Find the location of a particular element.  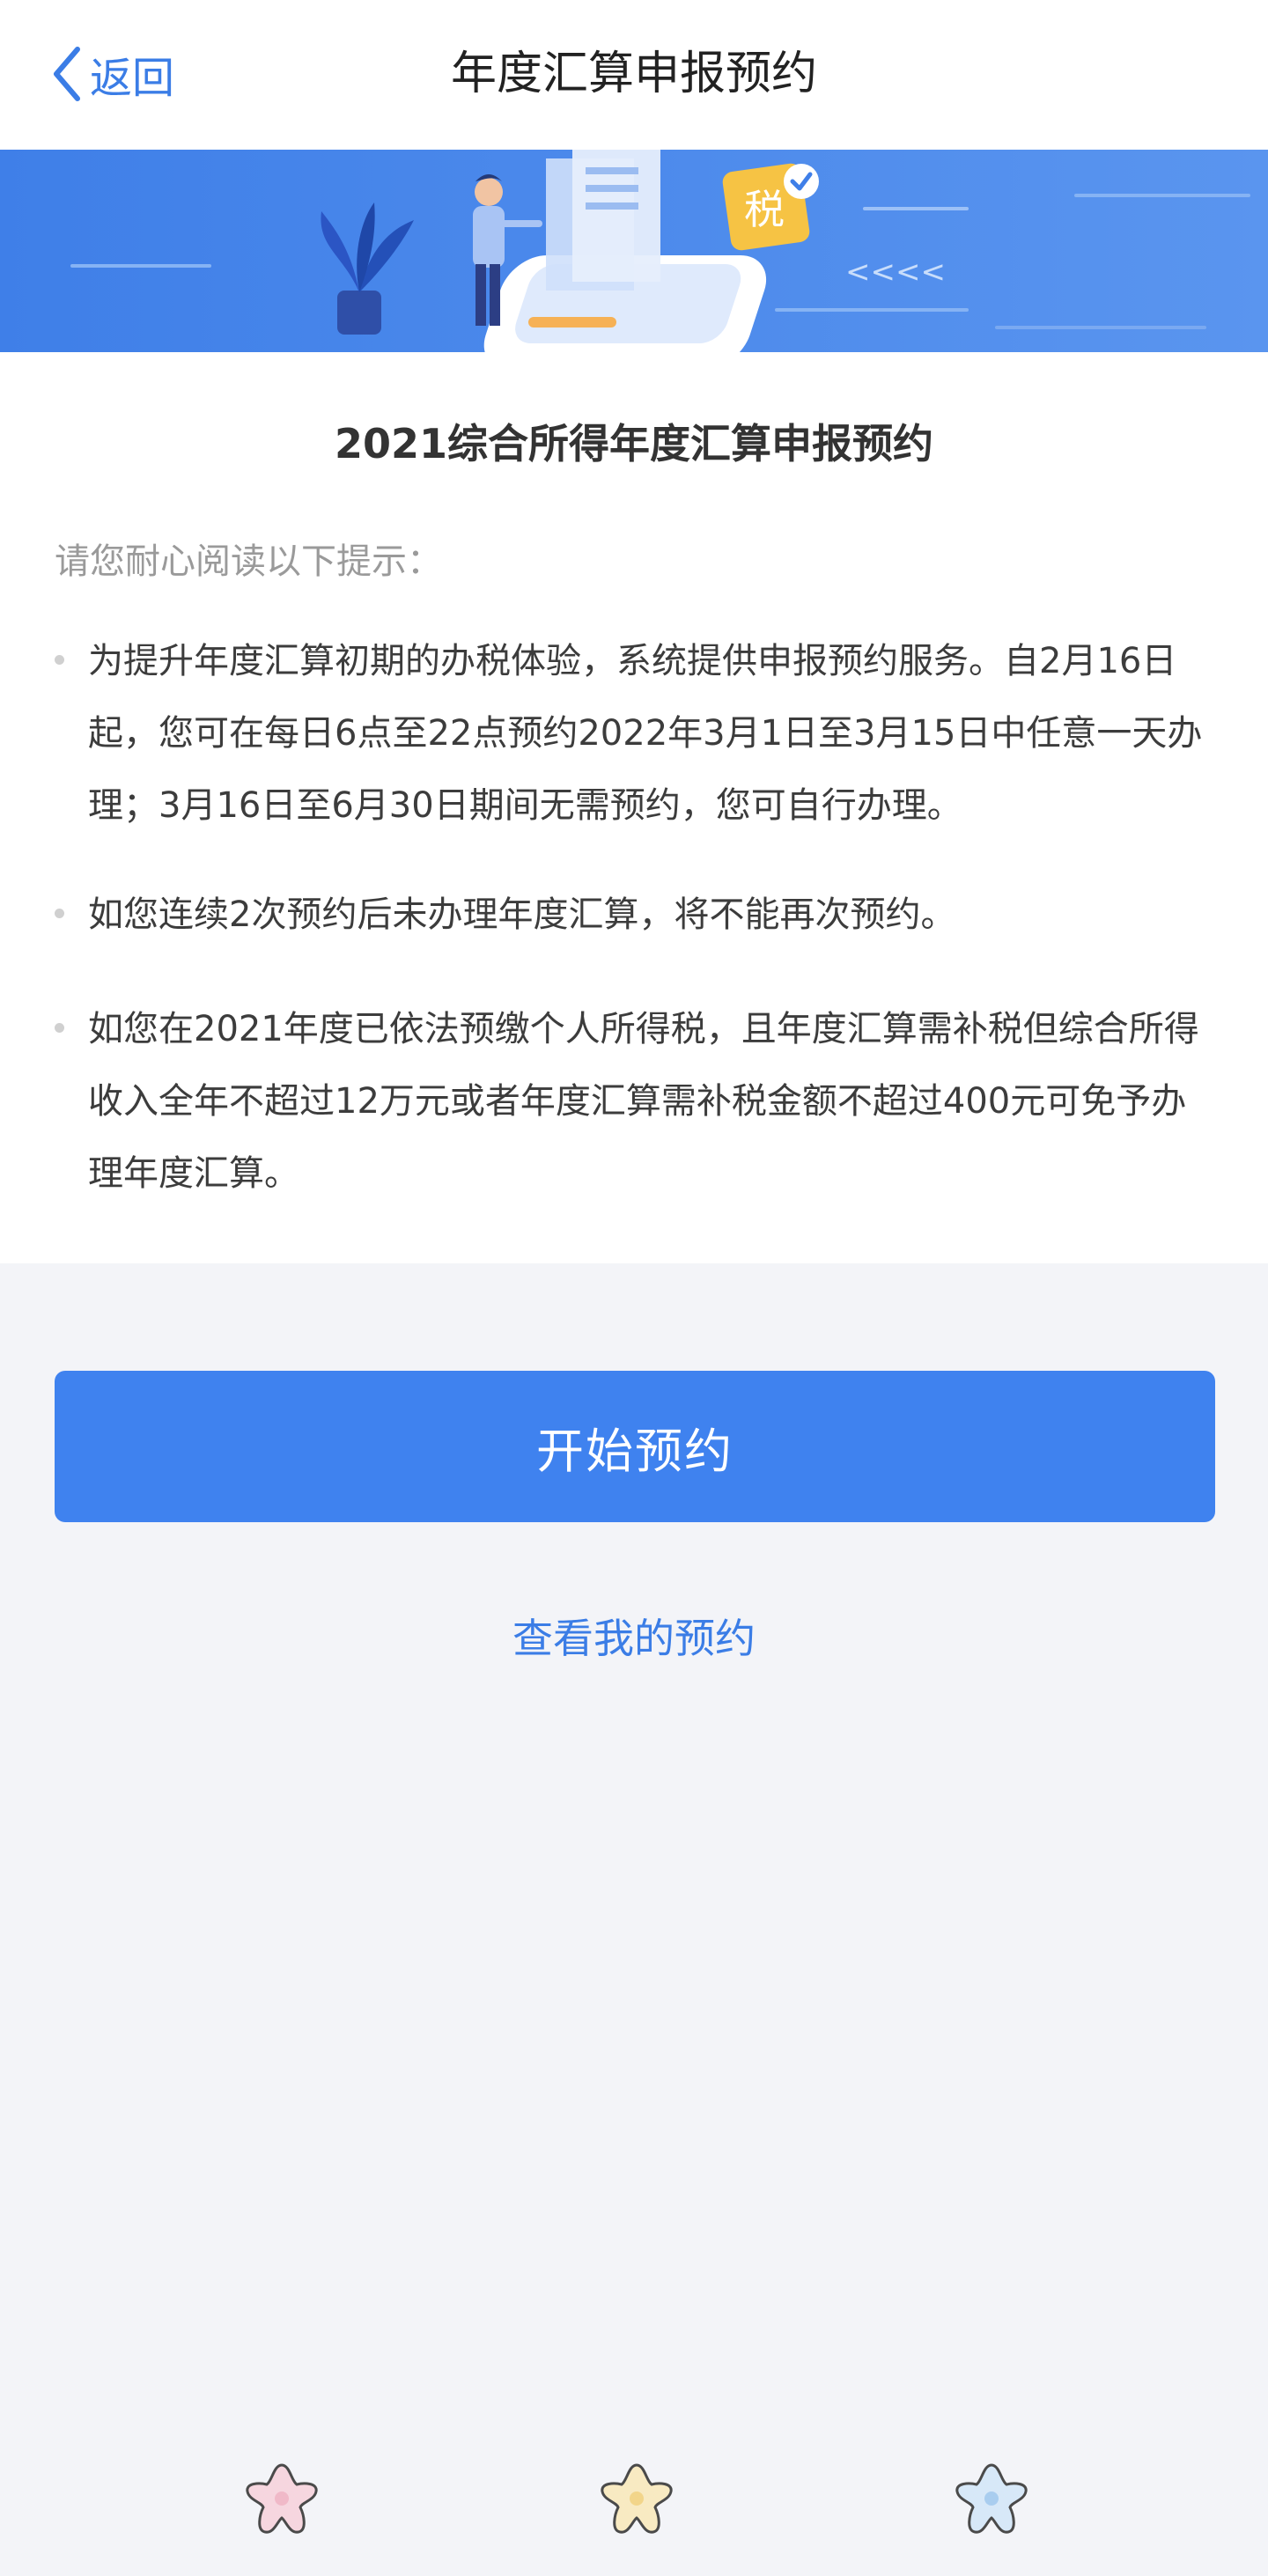

page-title: 年度汇算申报预约 is located at coordinates (633, 74).